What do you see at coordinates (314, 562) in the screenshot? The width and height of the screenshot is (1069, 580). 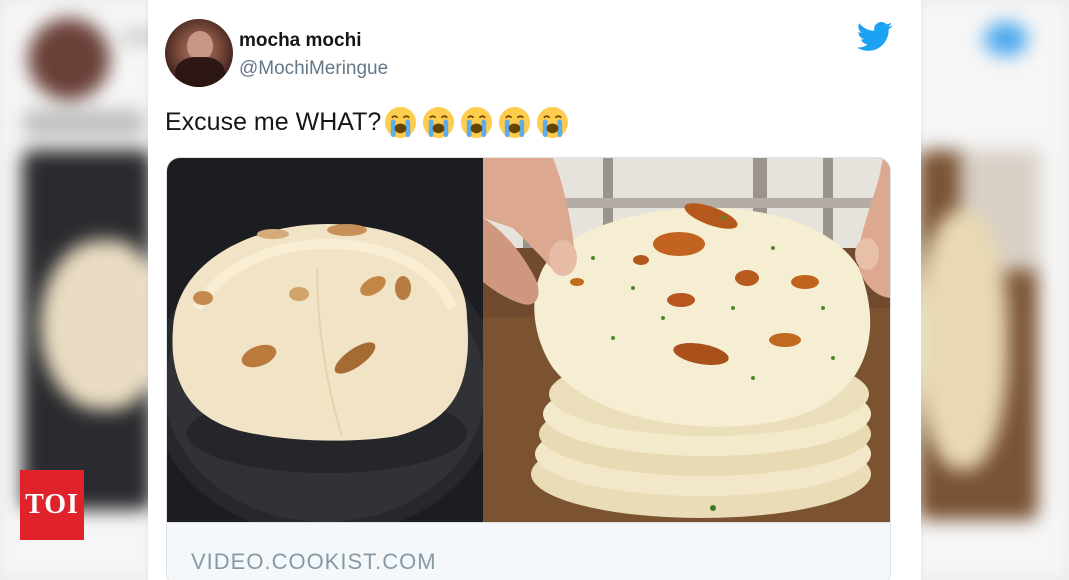 I see `link-domain: VIDEO.COOKIST.COM` at bounding box center [314, 562].